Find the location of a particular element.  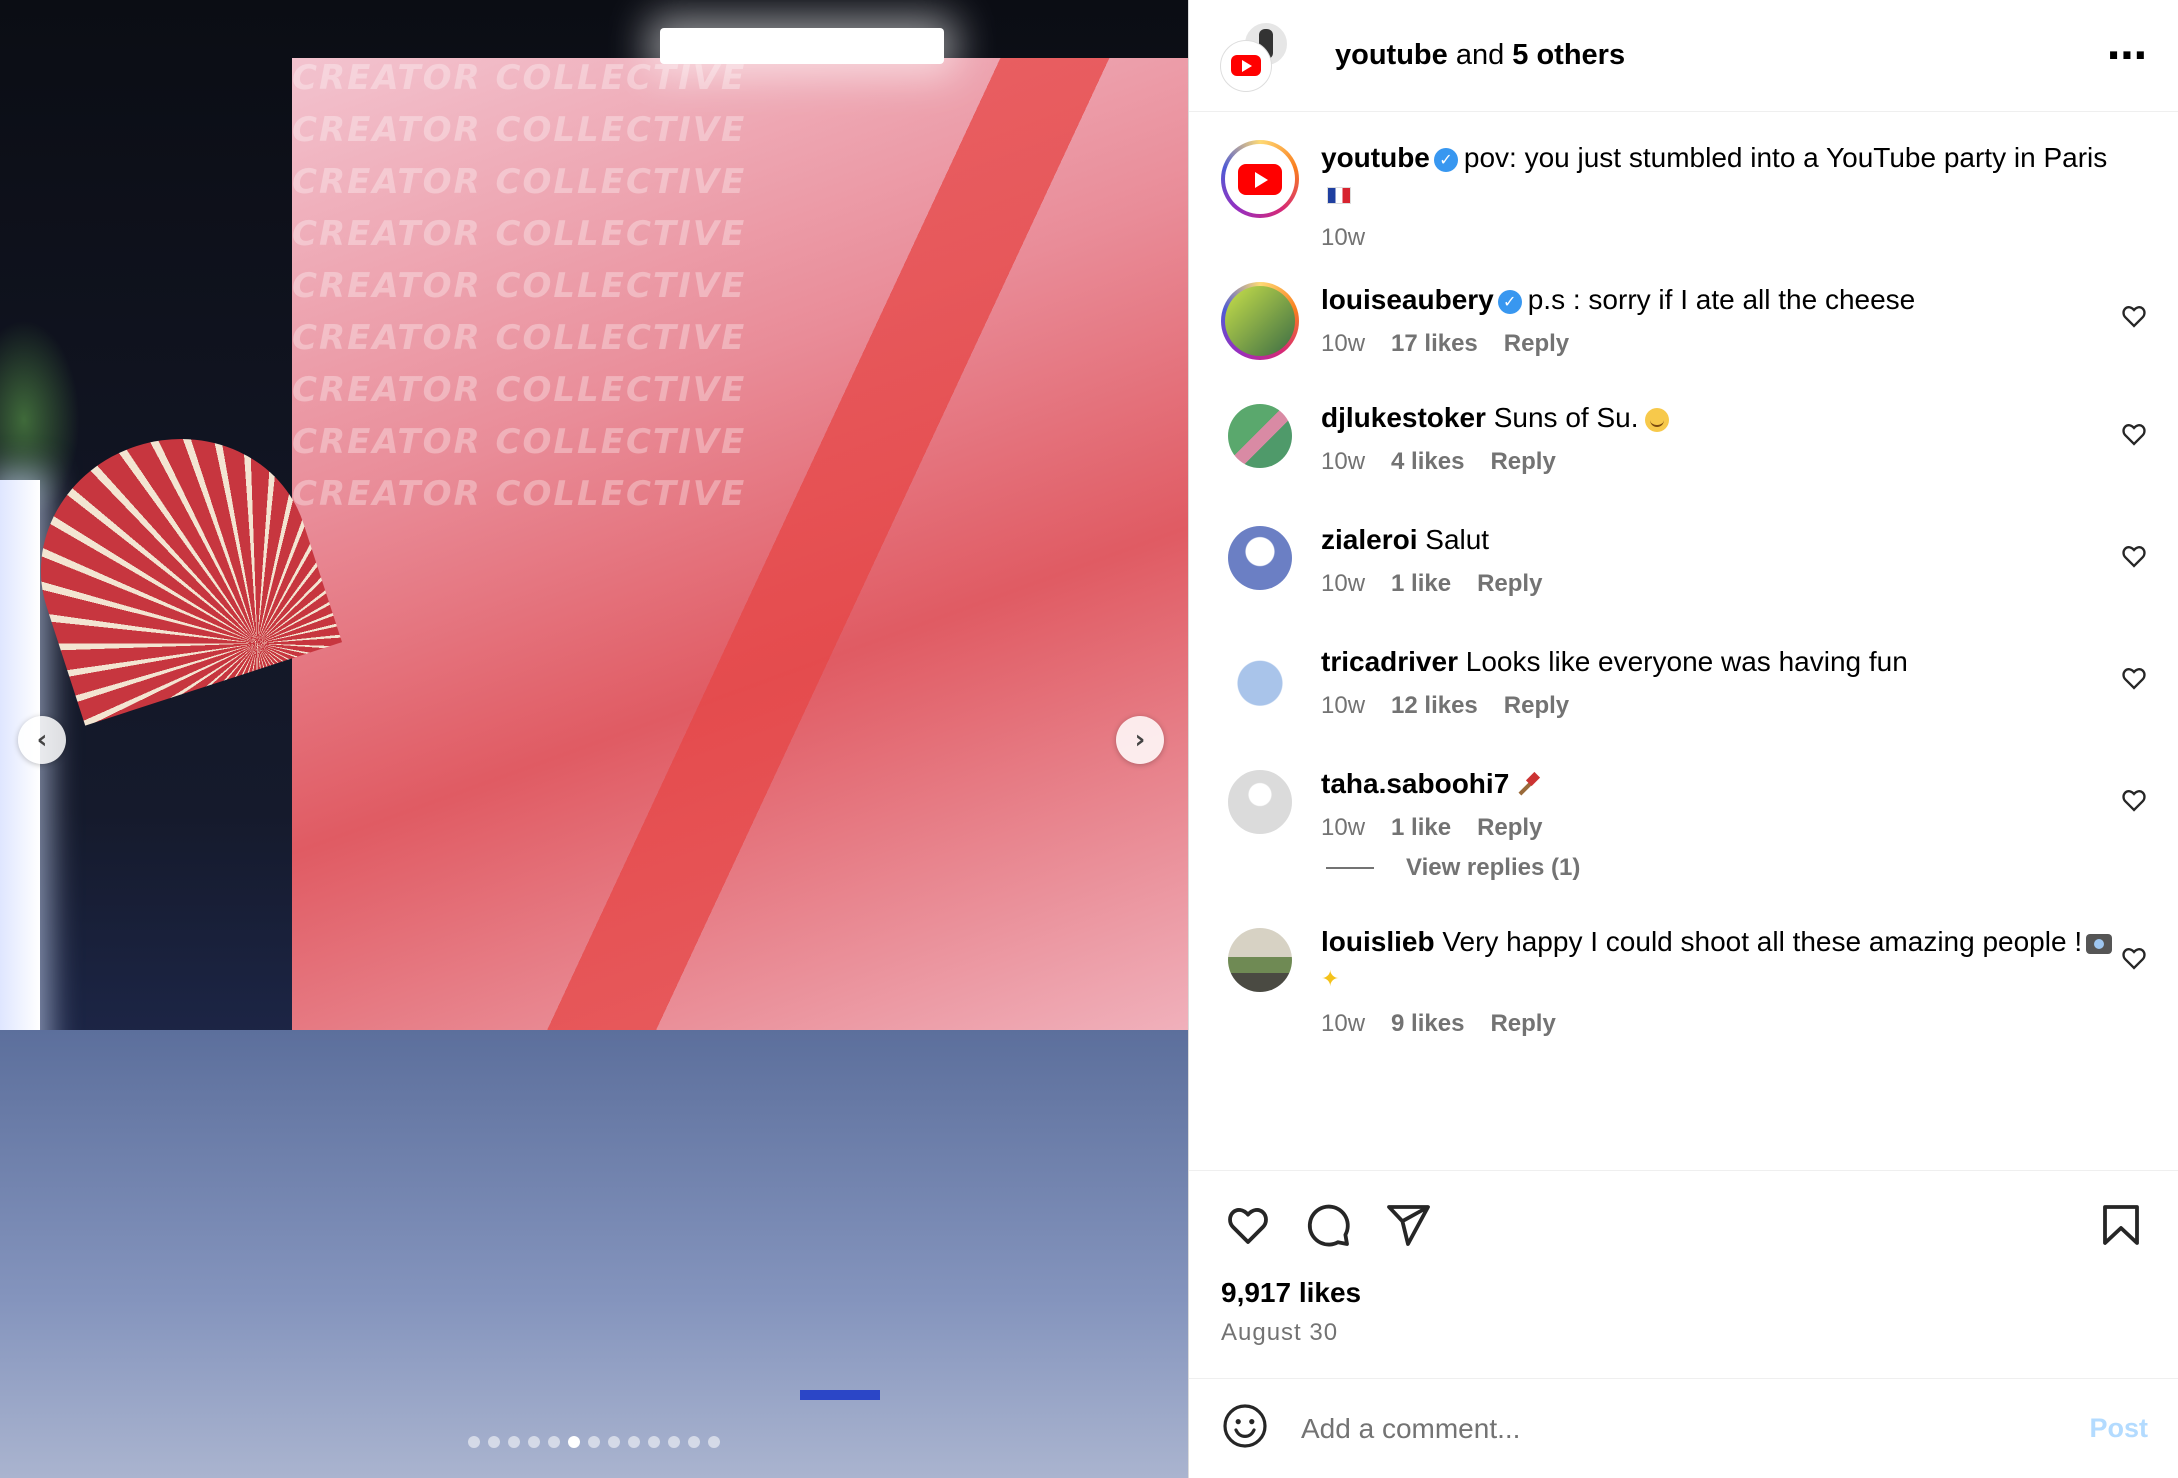

post-date: August 30 is located at coordinates (1684, 1333).